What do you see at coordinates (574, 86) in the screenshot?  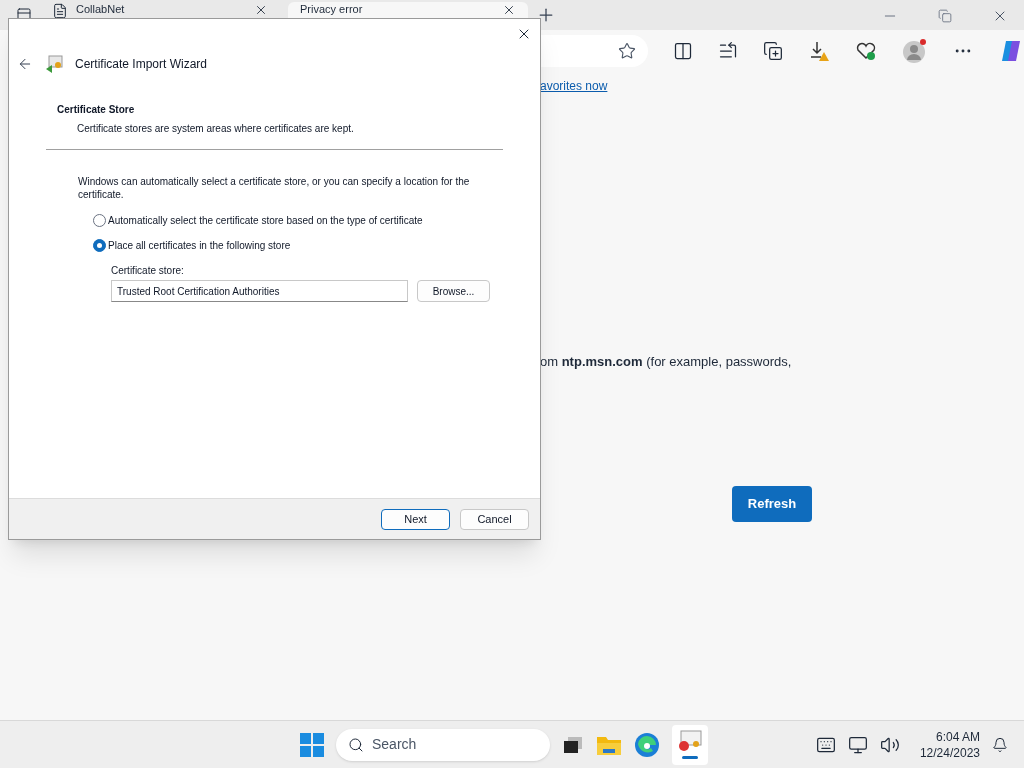 I see `favorites-link: avorites now` at bounding box center [574, 86].